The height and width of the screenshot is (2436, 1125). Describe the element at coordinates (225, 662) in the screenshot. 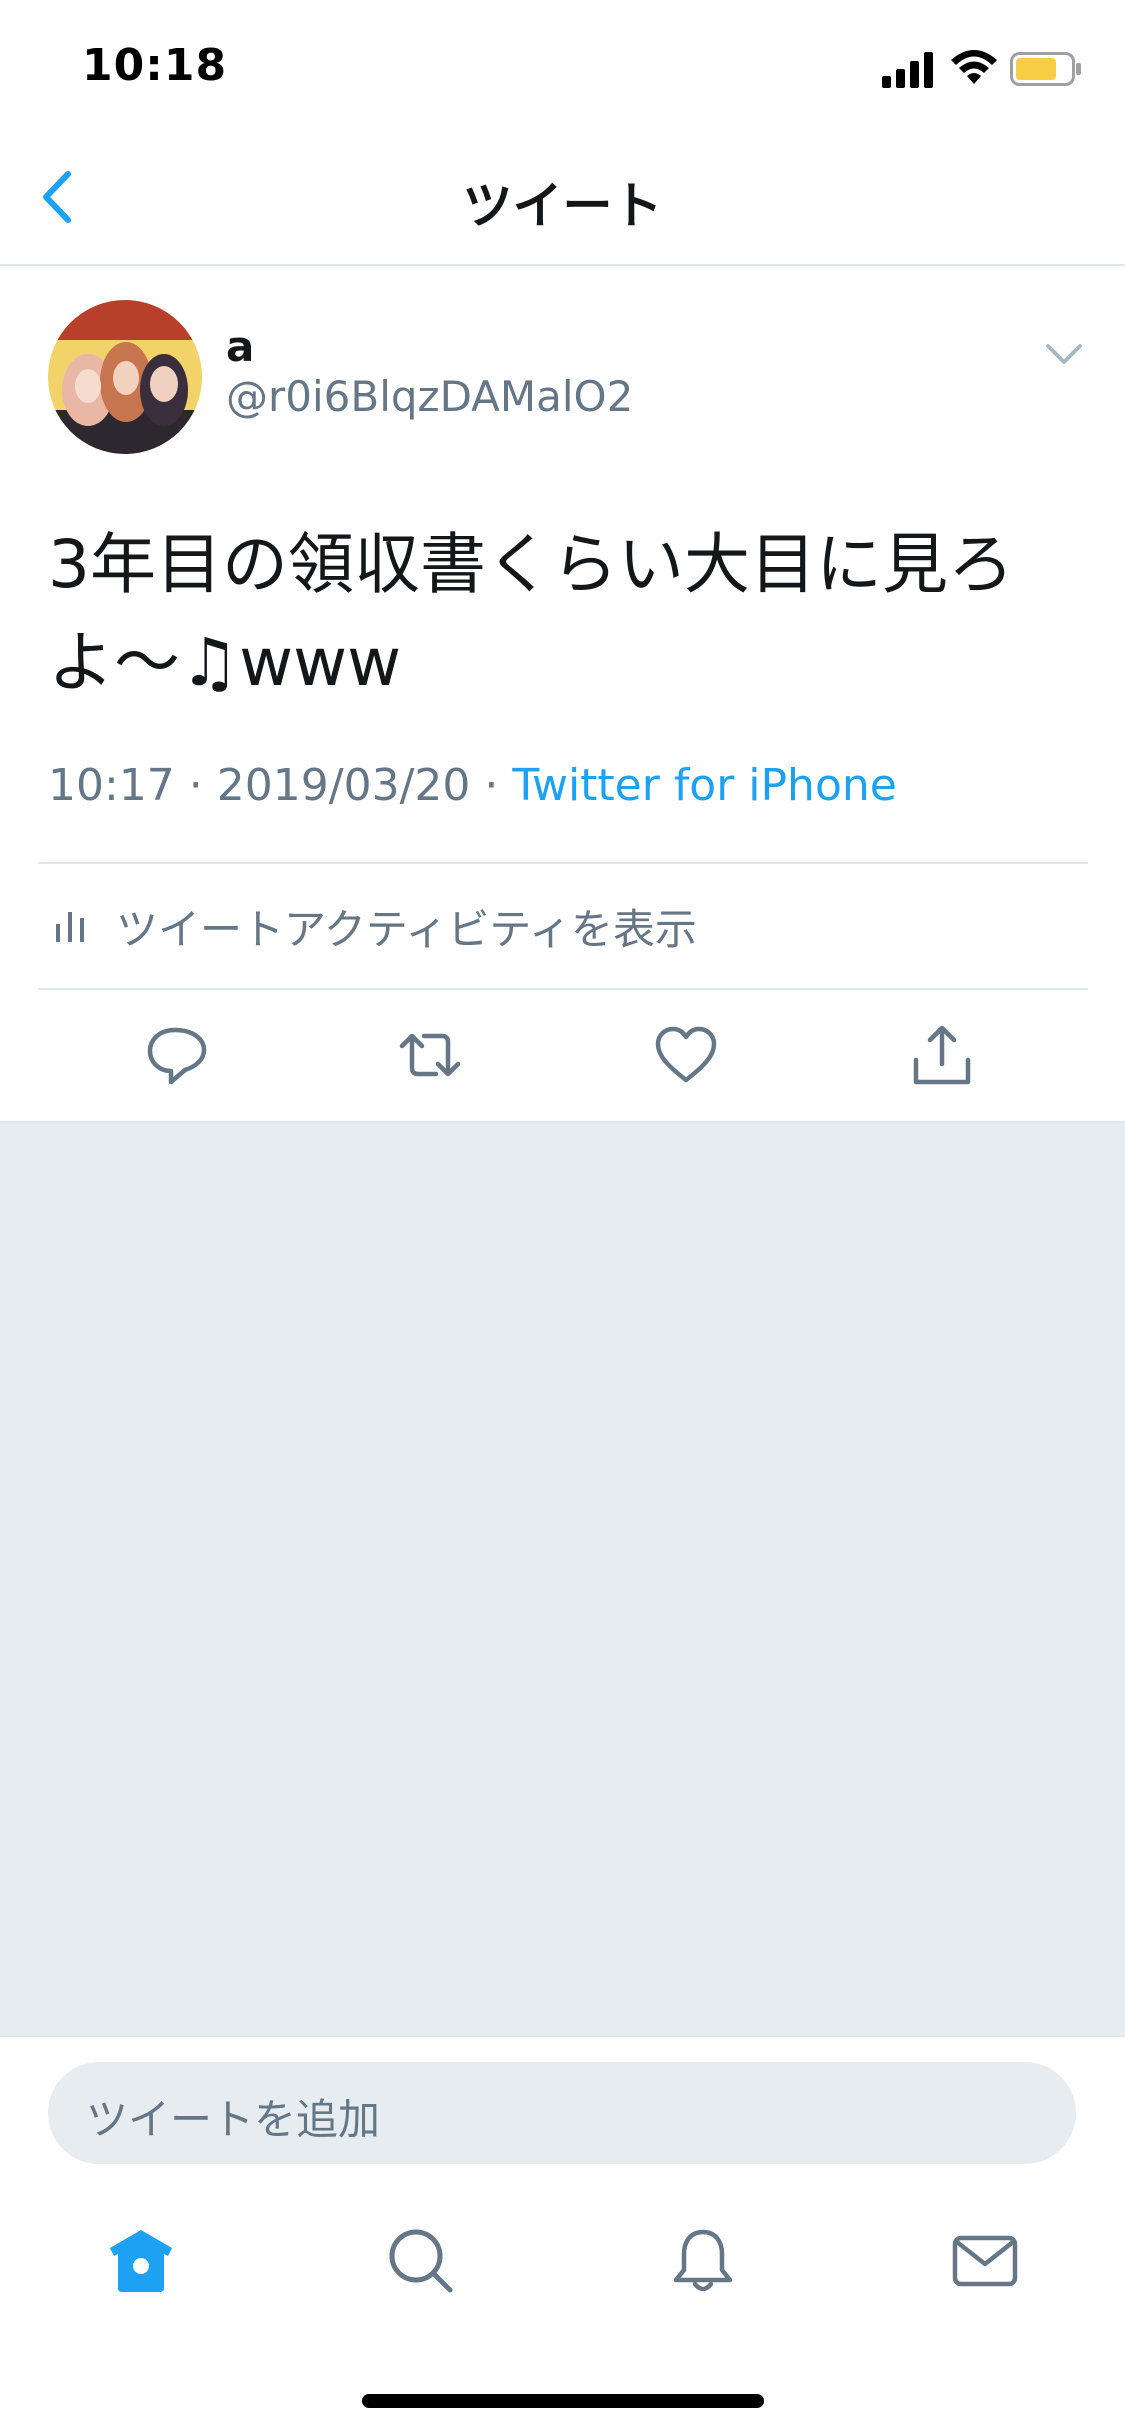

I see `tweet-text-line: よ～♫www` at that location.